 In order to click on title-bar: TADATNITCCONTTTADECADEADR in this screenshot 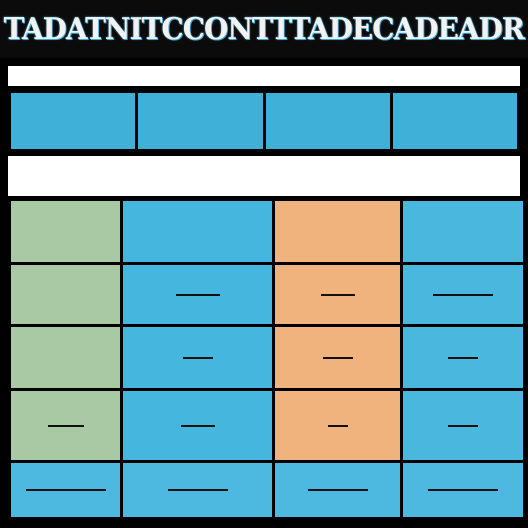, I will do `click(264, 31)`.